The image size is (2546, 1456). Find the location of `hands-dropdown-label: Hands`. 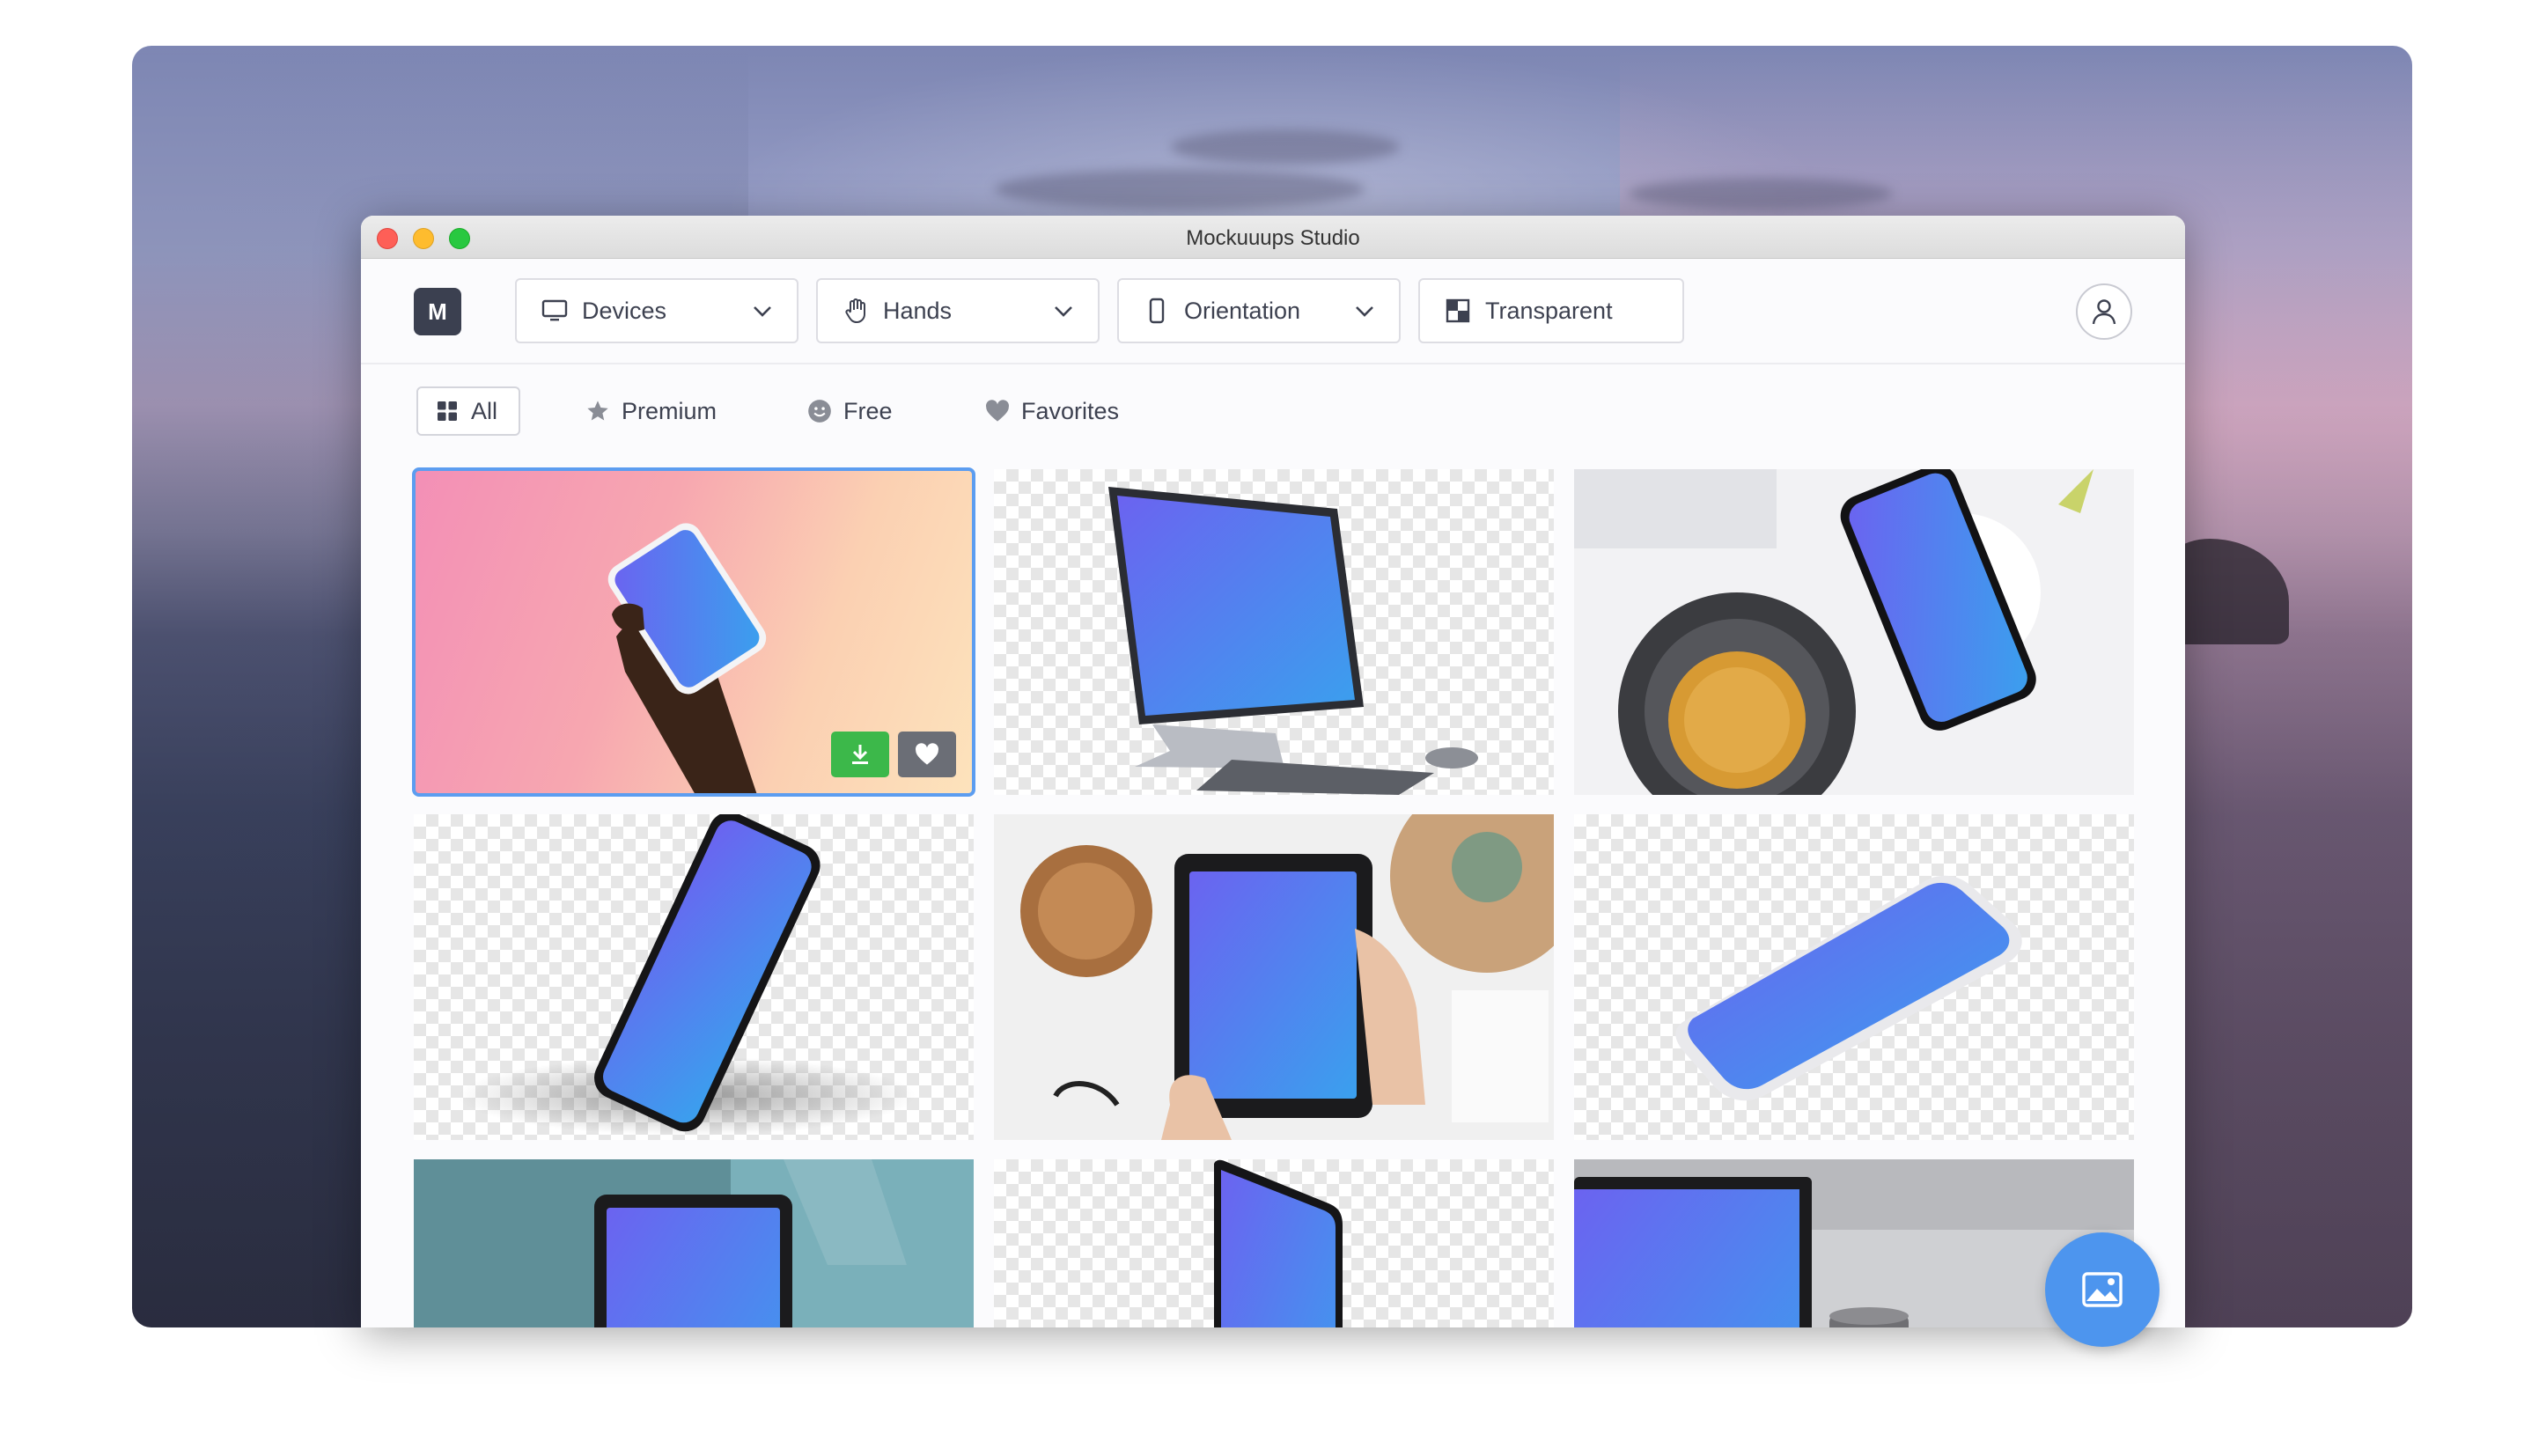

hands-dropdown-label: Hands is located at coordinates (918, 310).